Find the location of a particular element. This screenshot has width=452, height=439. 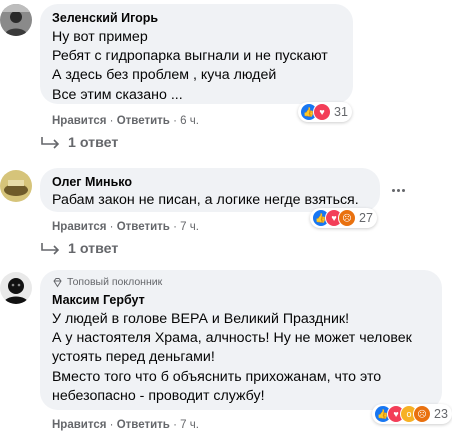

comment-text: А здесь без проблем , куча людей is located at coordinates (164, 75).